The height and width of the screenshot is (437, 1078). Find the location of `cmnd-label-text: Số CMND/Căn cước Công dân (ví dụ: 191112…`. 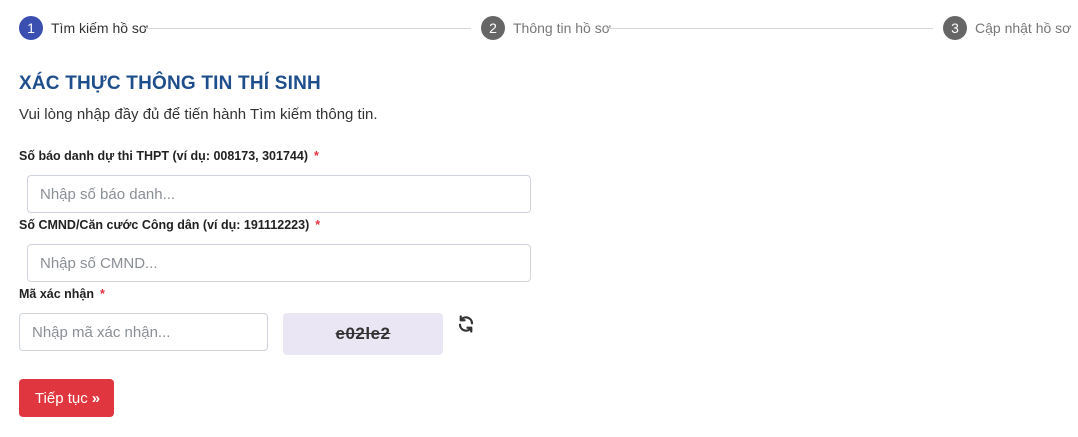

cmnd-label-text: Số CMND/Căn cước Công dân (ví dụ: 191112… is located at coordinates (164, 225).